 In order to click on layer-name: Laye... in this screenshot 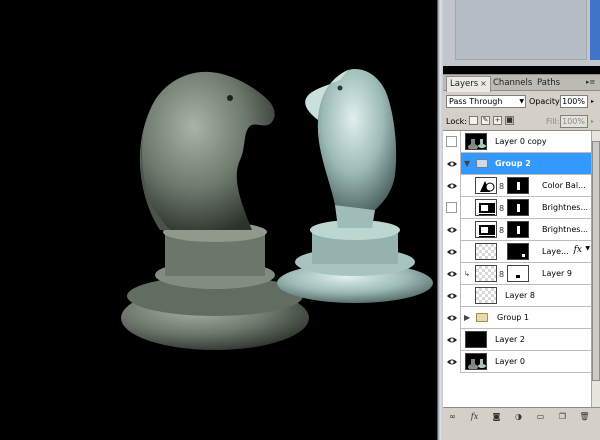, I will do `click(555, 251)`.